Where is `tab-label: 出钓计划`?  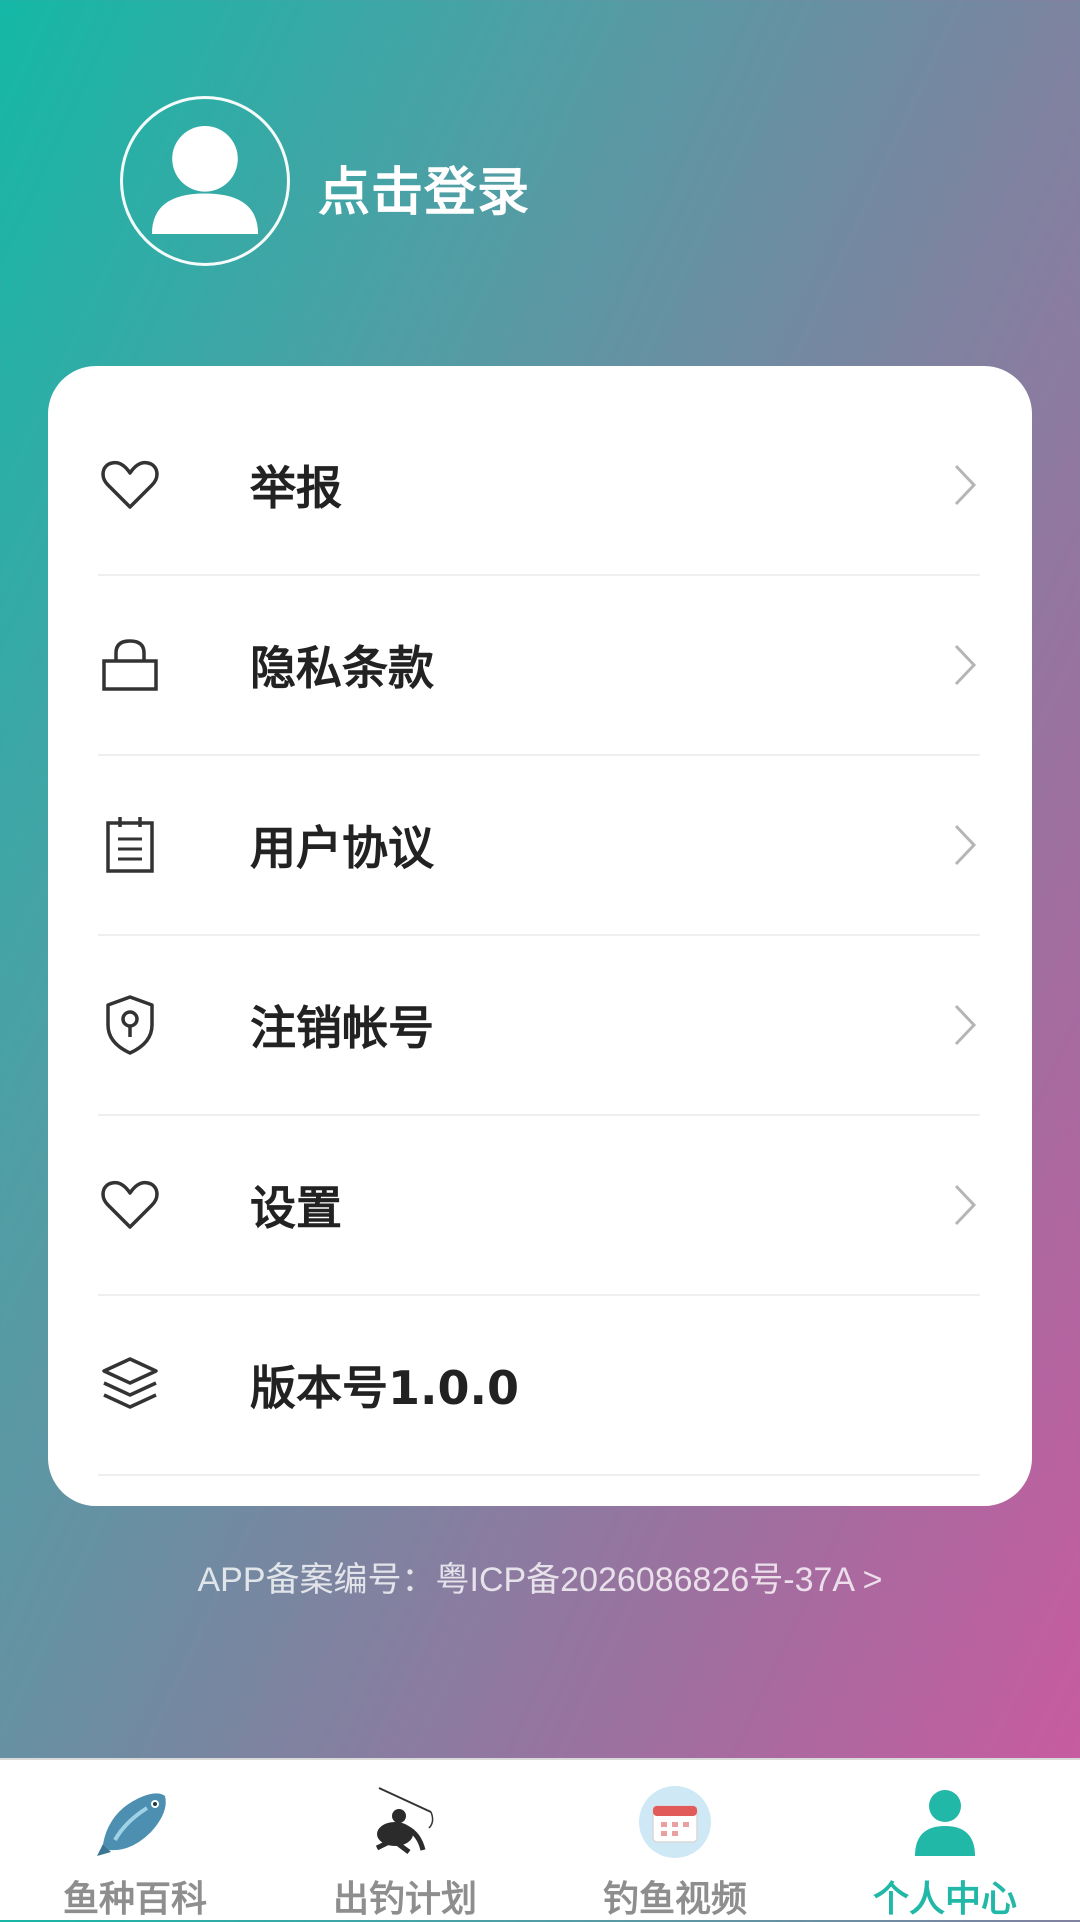
tab-label: 出钓计划 is located at coordinates (404, 1899).